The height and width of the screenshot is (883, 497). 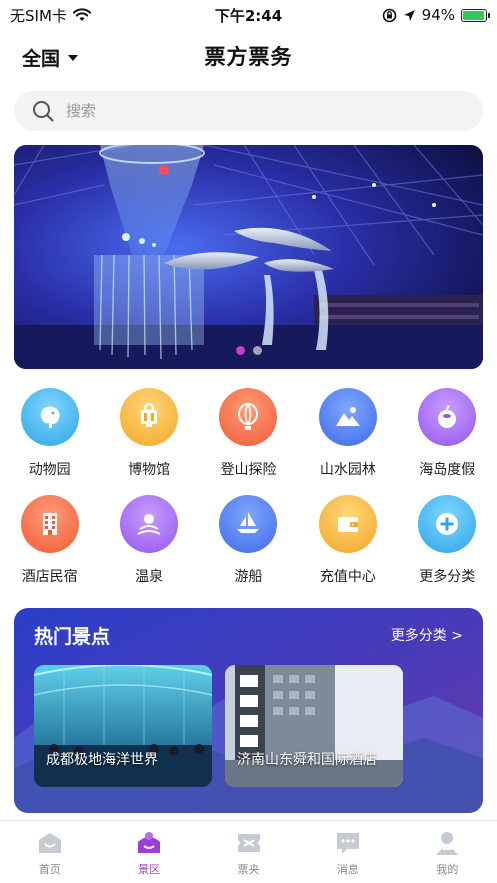 What do you see at coordinates (149, 842) in the screenshot?
I see `scenic-icon` at bounding box center [149, 842].